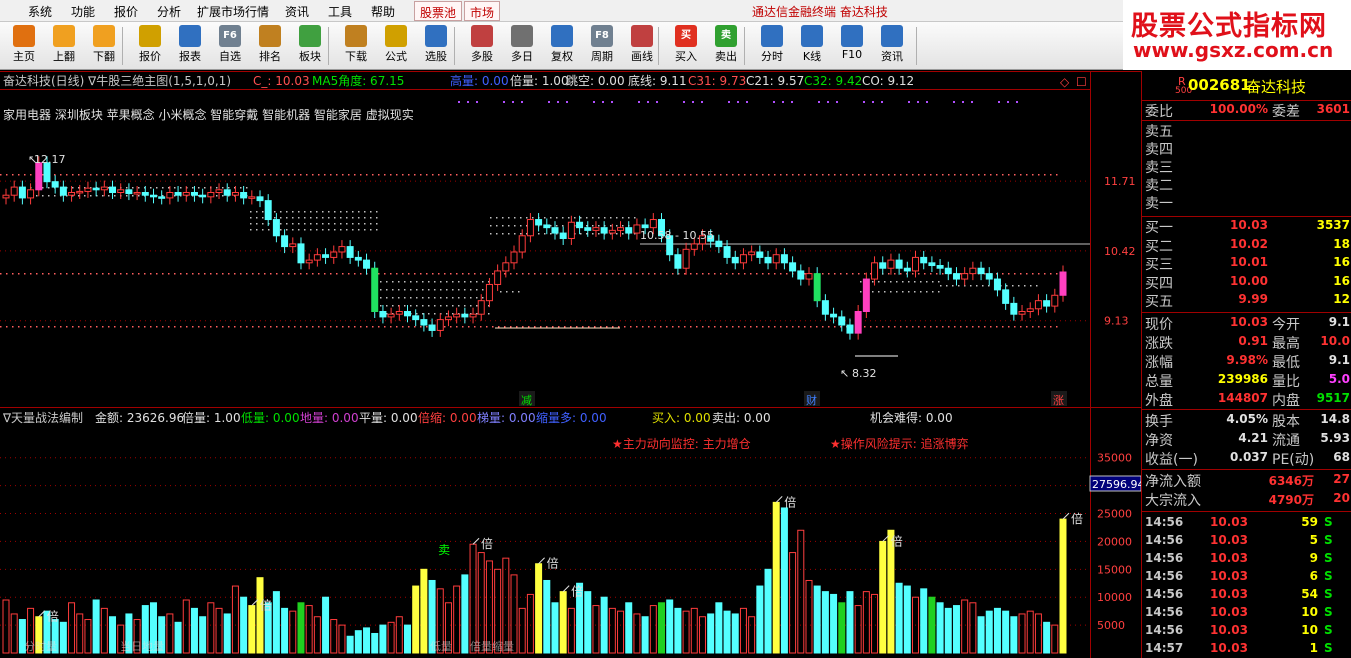 The width and height of the screenshot is (1351, 658). What do you see at coordinates (438, 11) in the screenshot?
I see `tab-stock-pool: 股票池` at bounding box center [438, 11].